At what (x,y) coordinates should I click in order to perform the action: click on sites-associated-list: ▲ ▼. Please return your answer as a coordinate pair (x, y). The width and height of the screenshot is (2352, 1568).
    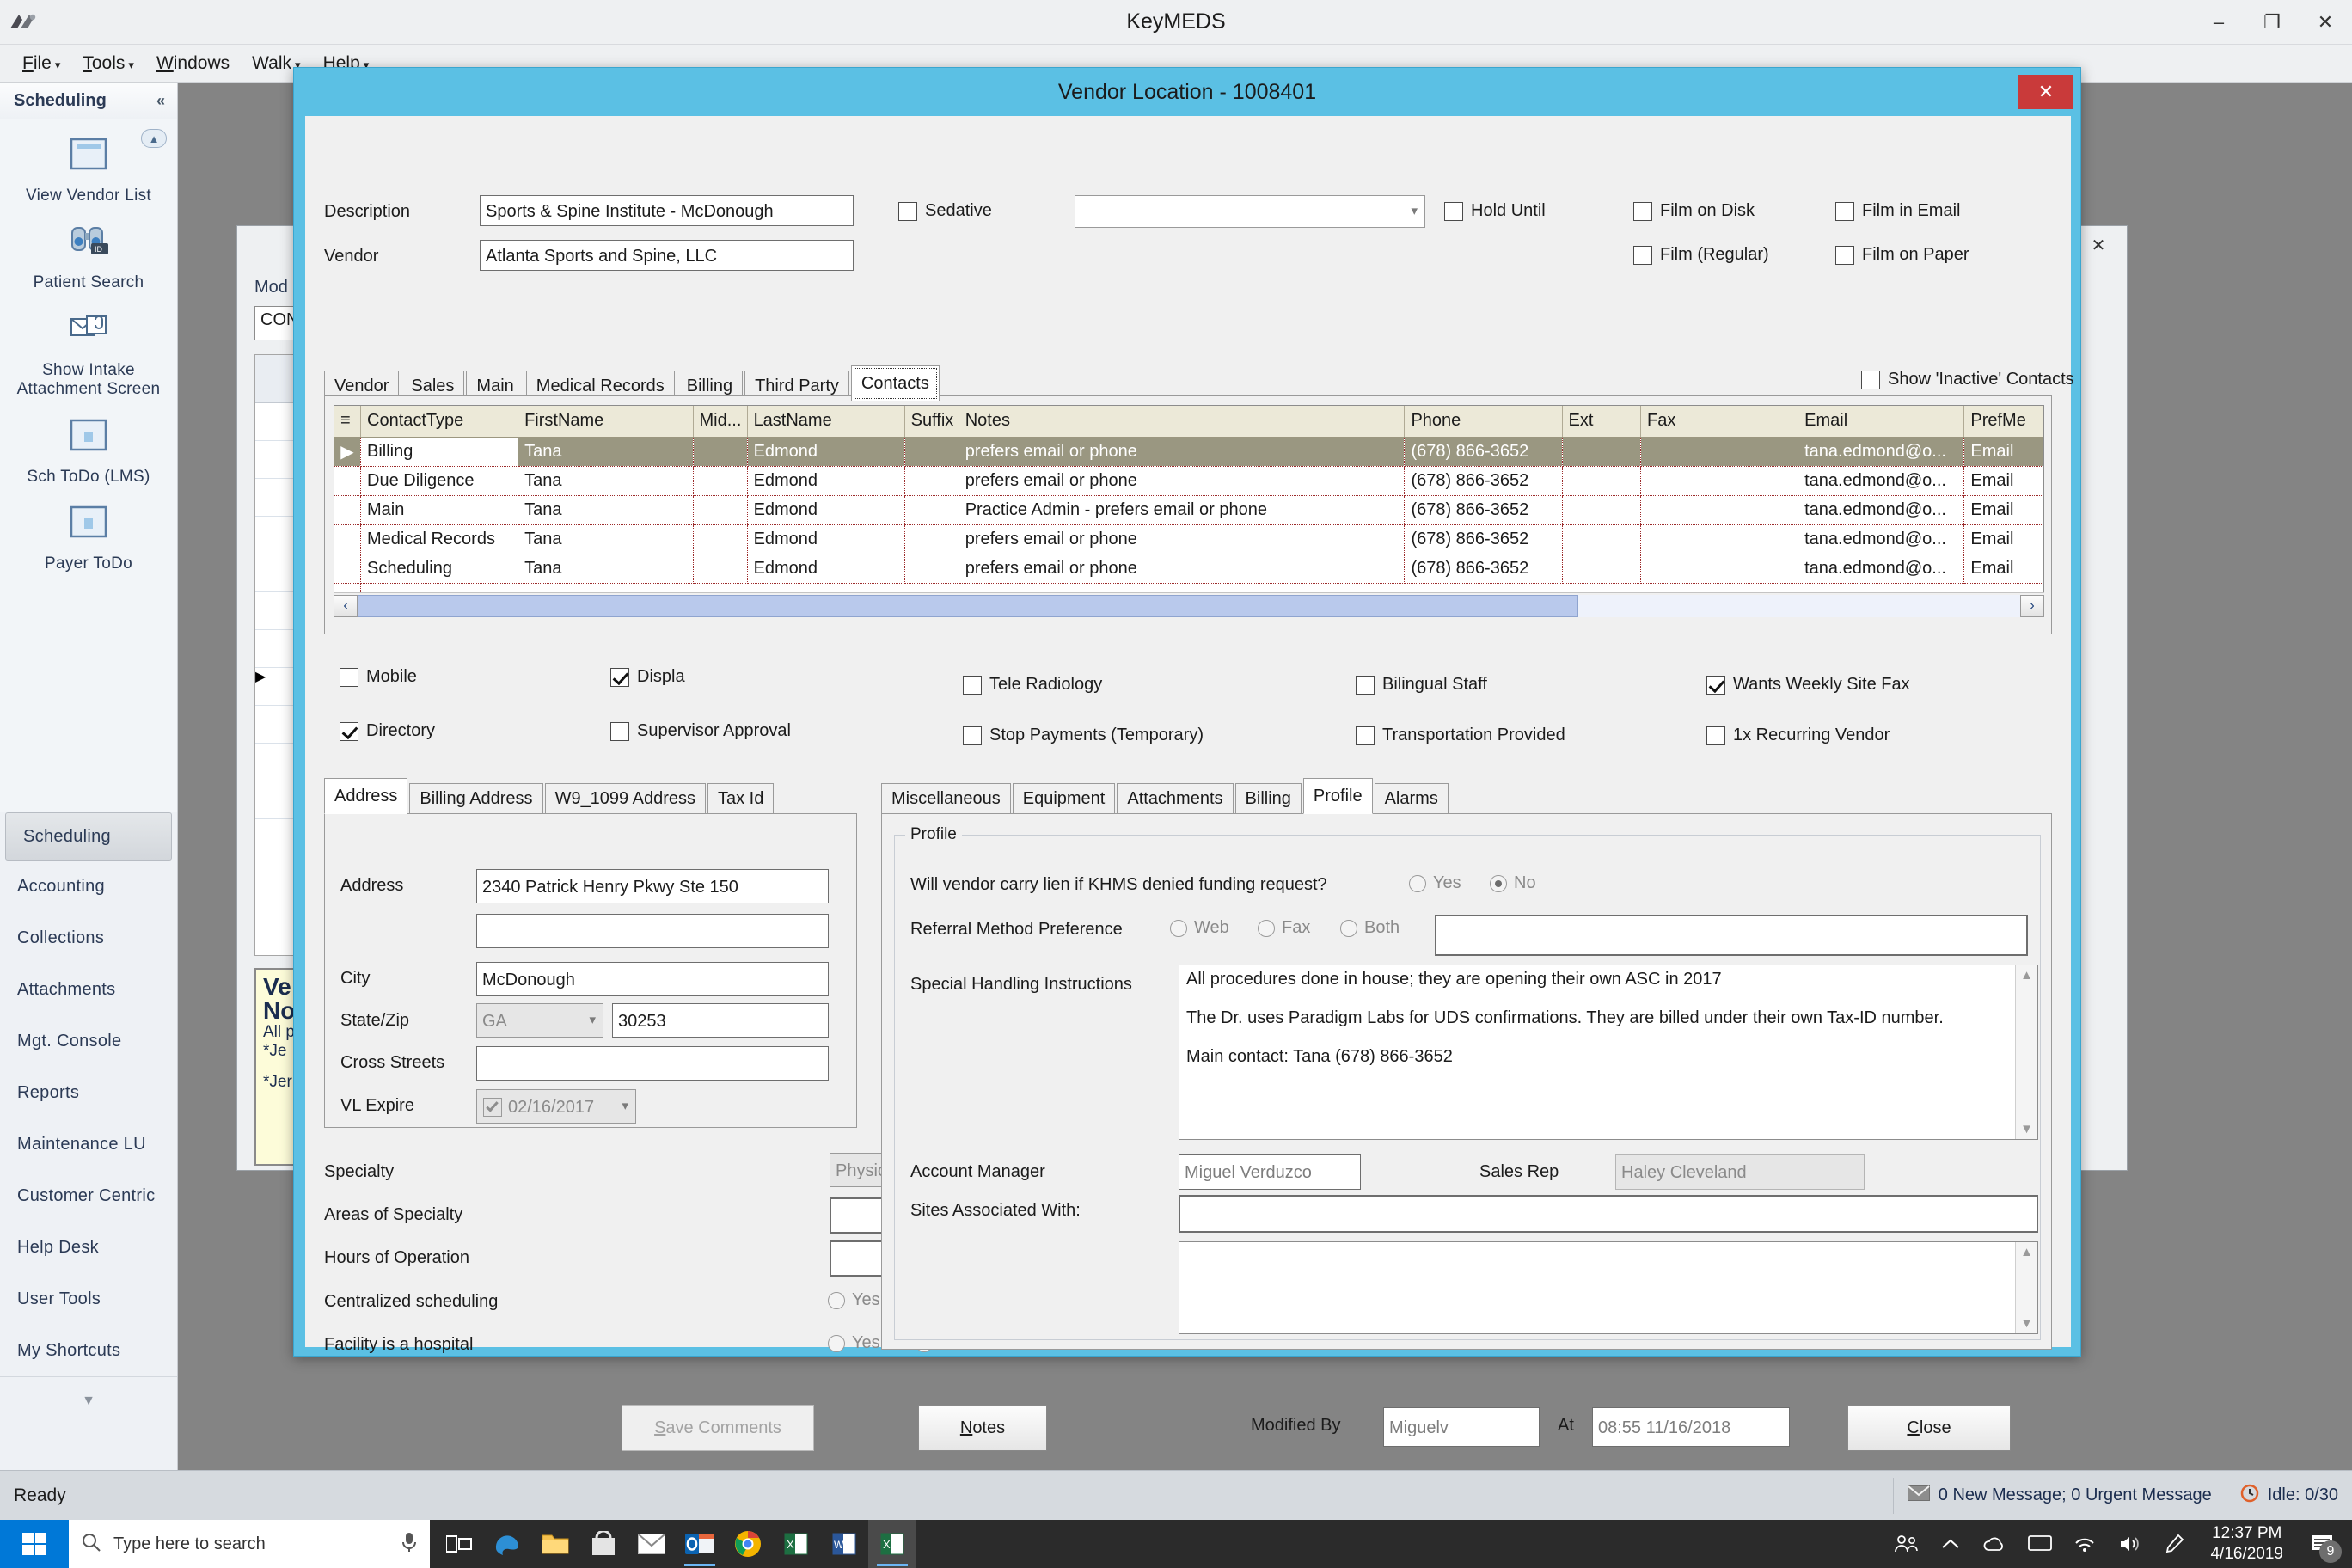
    Looking at the image, I should click on (1608, 1287).